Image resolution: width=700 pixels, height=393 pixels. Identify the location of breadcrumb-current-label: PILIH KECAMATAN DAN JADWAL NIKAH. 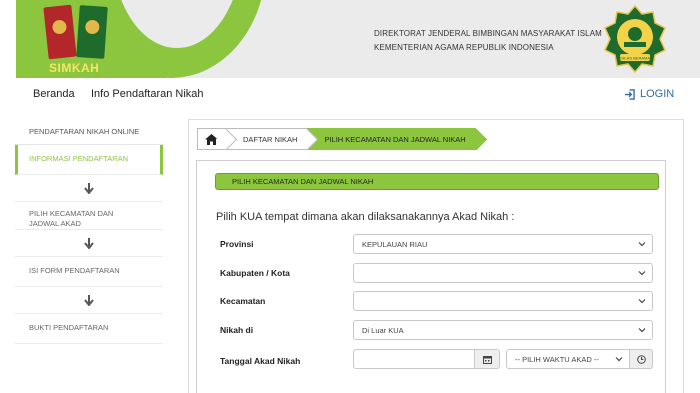
(395, 139).